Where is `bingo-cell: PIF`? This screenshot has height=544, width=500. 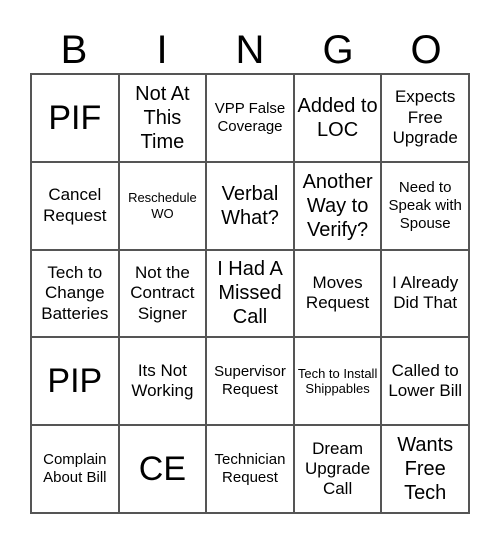 bingo-cell: PIF is located at coordinates (75, 118).